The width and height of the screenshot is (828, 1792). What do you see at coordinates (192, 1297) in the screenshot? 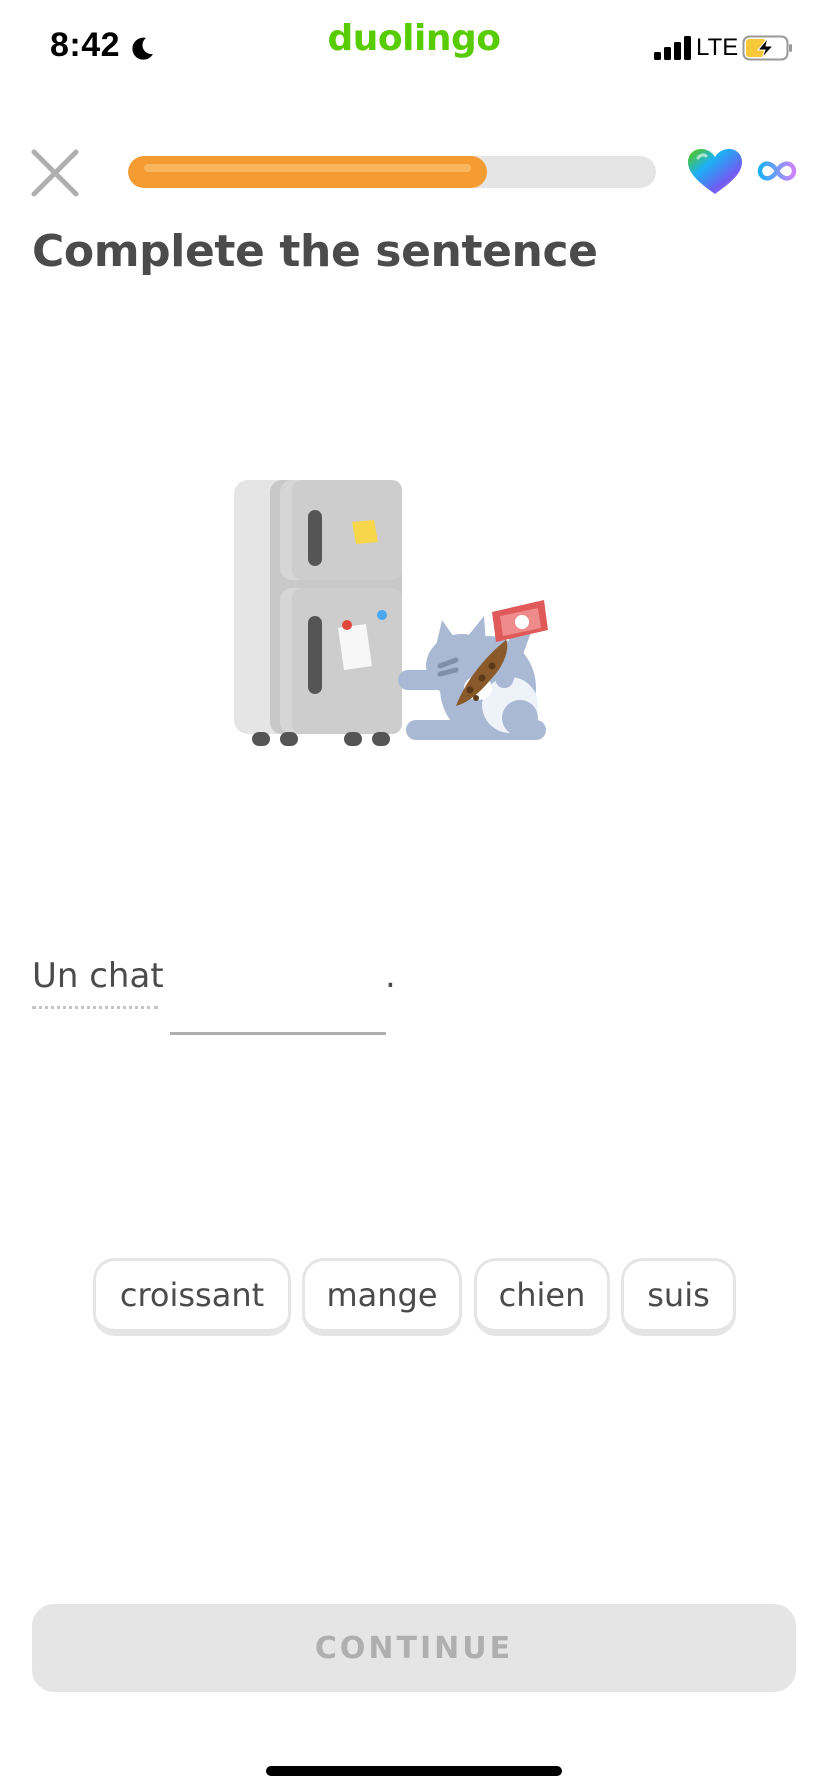
I see `word-chip-croissant: croissant` at bounding box center [192, 1297].